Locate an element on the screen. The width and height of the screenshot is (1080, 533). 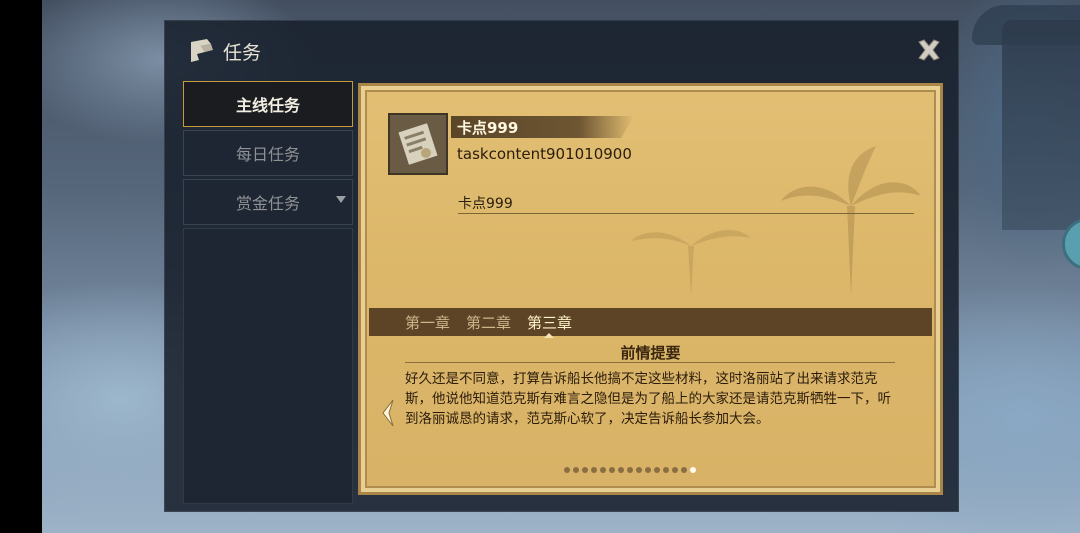
tab-label: 赏金任务 is located at coordinates (267, 203).